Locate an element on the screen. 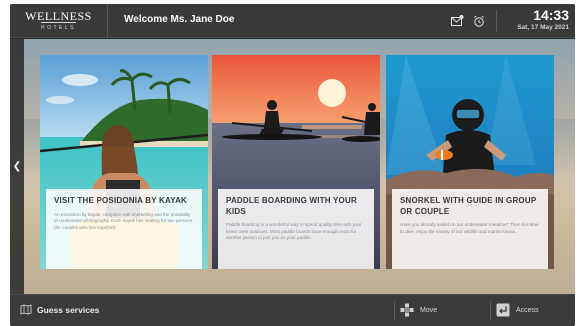  alarm-clock-icon is located at coordinates (479, 21).